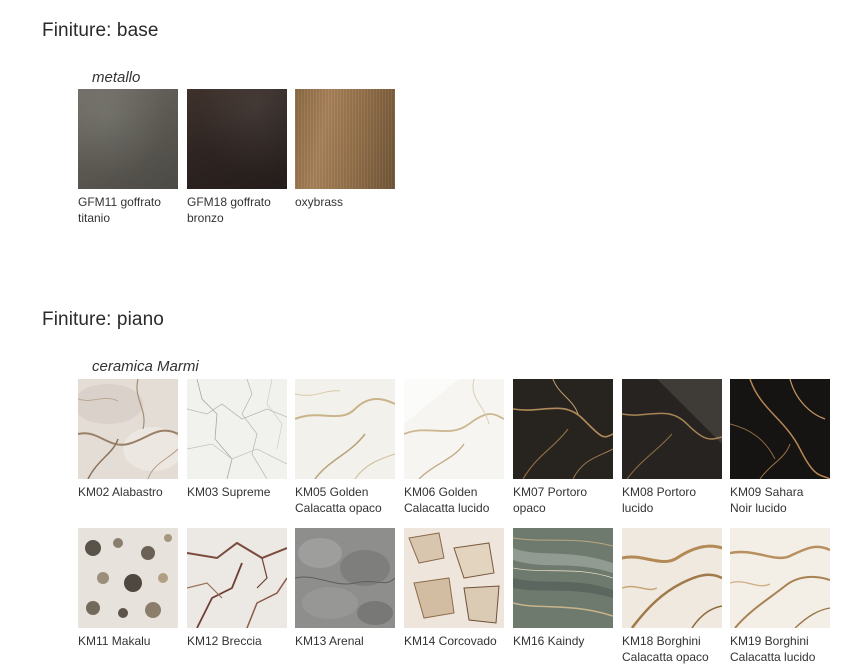 The image size is (859, 665). I want to click on swatch-label: oxybrass, so click(319, 202).